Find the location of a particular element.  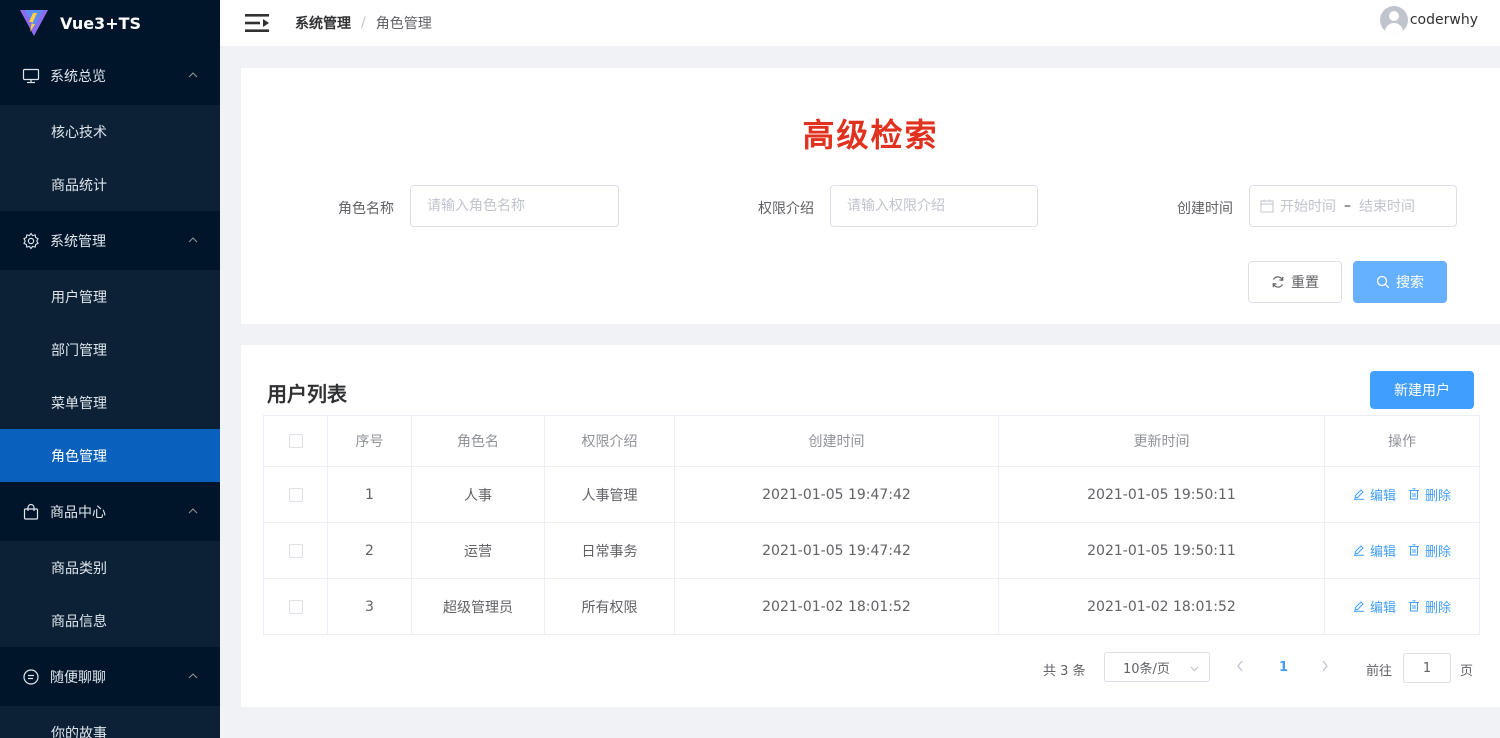

user-menu: coderwhy is located at coordinates (1428, 20).